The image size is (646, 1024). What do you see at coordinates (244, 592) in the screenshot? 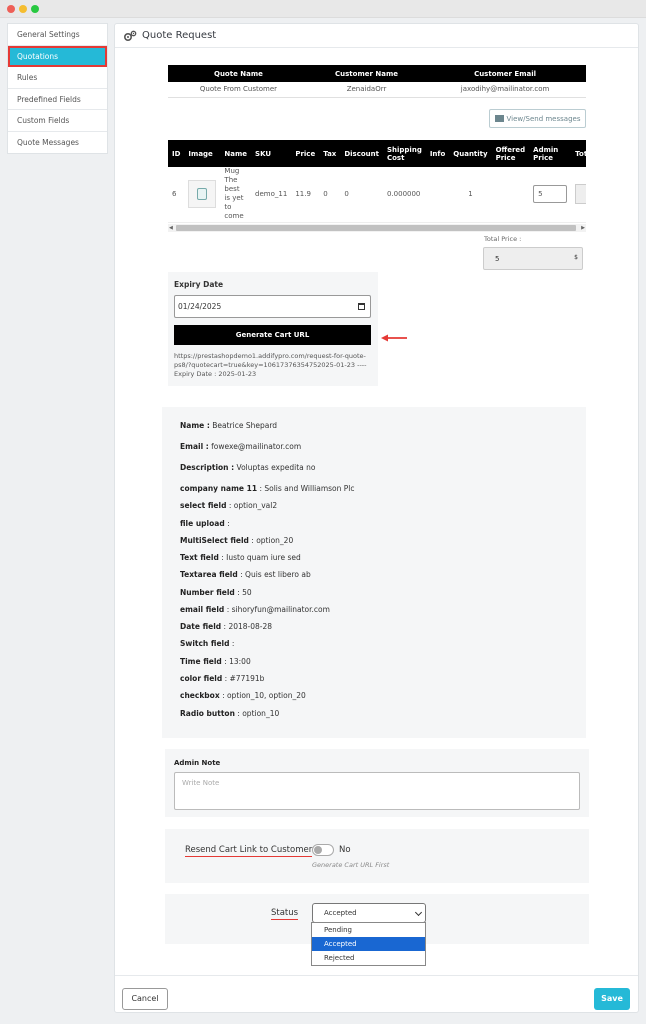
I see `info-value: : 50` at bounding box center [244, 592].